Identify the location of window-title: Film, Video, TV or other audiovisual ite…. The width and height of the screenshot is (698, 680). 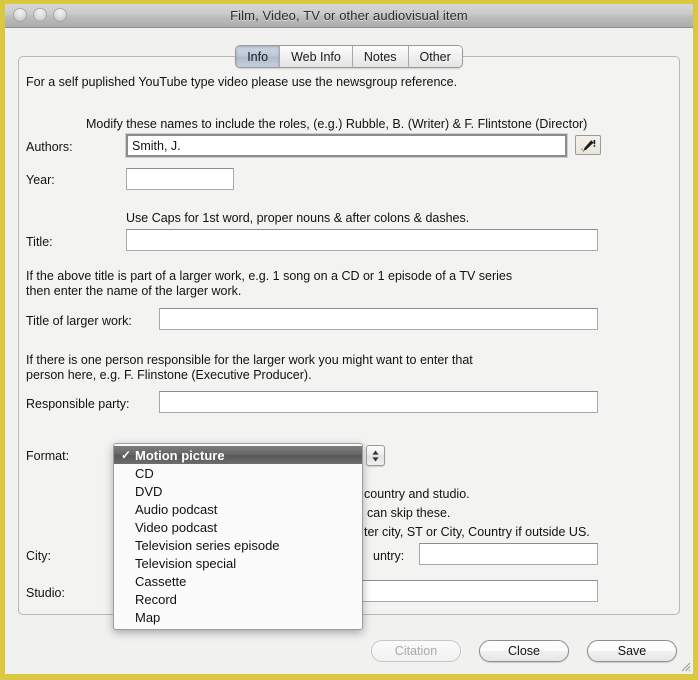
(349, 15).